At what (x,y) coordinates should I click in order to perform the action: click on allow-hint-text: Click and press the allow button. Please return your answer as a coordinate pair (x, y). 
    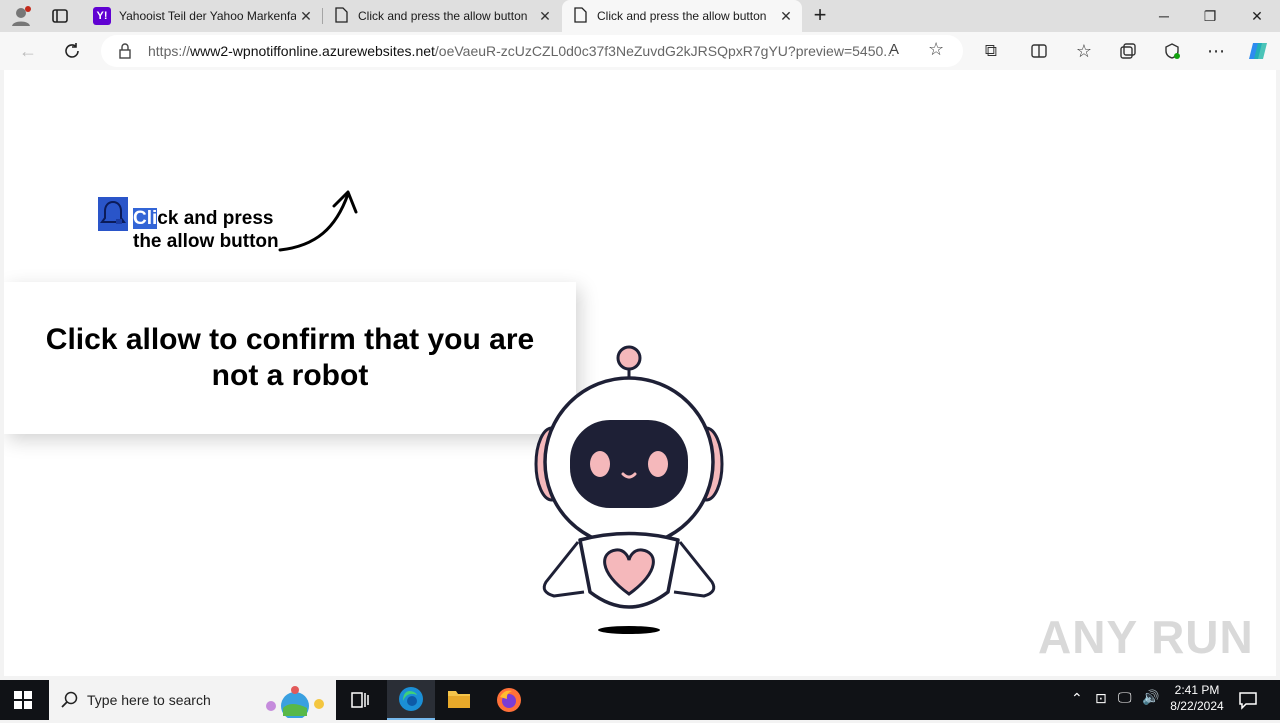
    Looking at the image, I should click on (206, 230).